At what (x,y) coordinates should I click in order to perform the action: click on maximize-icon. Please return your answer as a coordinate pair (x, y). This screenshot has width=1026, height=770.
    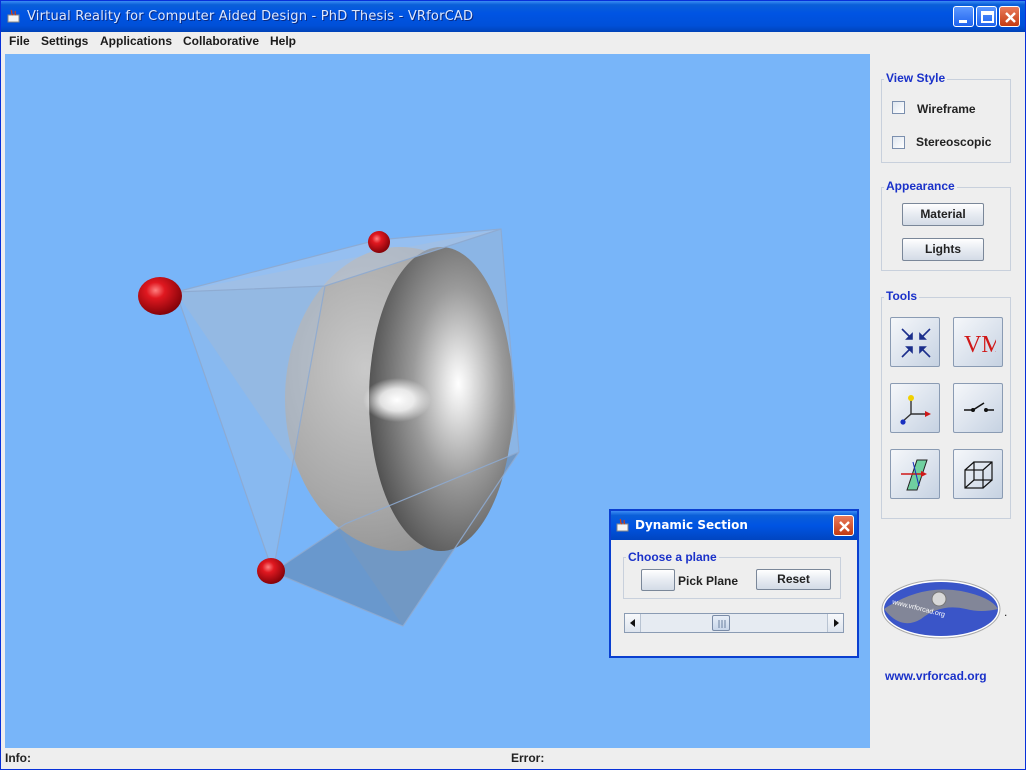
    Looking at the image, I should click on (987, 17).